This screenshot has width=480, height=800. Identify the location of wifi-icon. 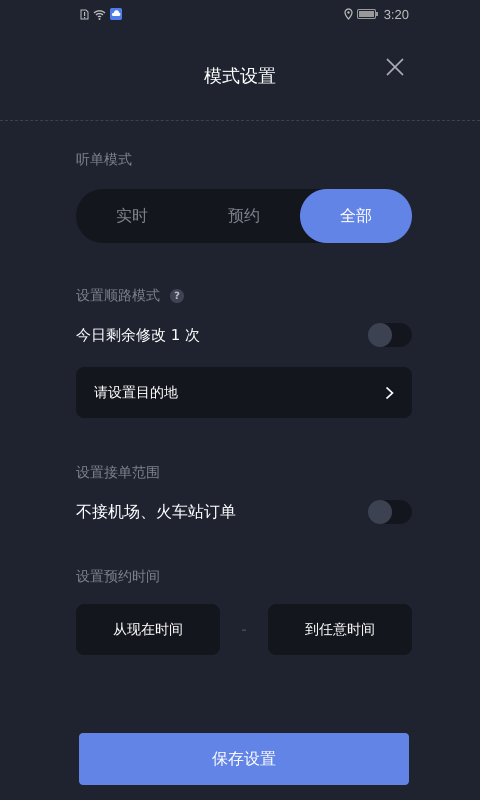
(99, 14).